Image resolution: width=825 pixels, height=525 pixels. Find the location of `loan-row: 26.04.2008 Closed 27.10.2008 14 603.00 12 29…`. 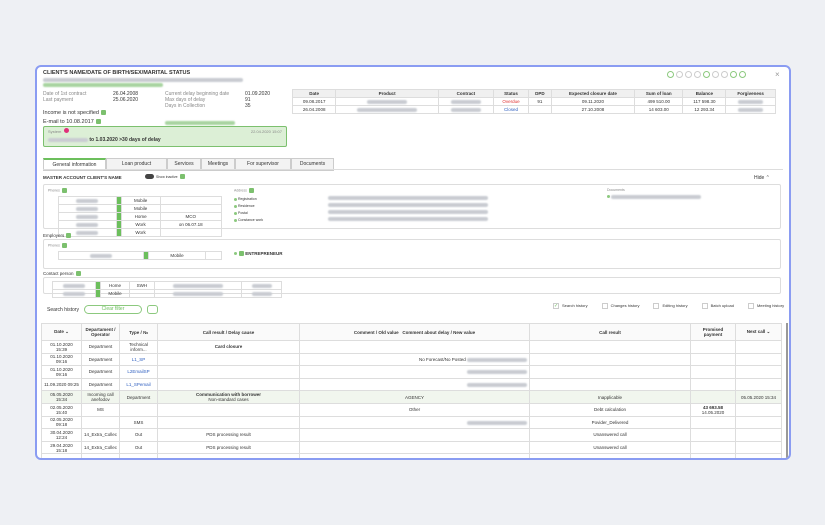

loan-row: 26.04.2008 Closed 27.10.2008 14 603.00 12 29… is located at coordinates (533, 109).